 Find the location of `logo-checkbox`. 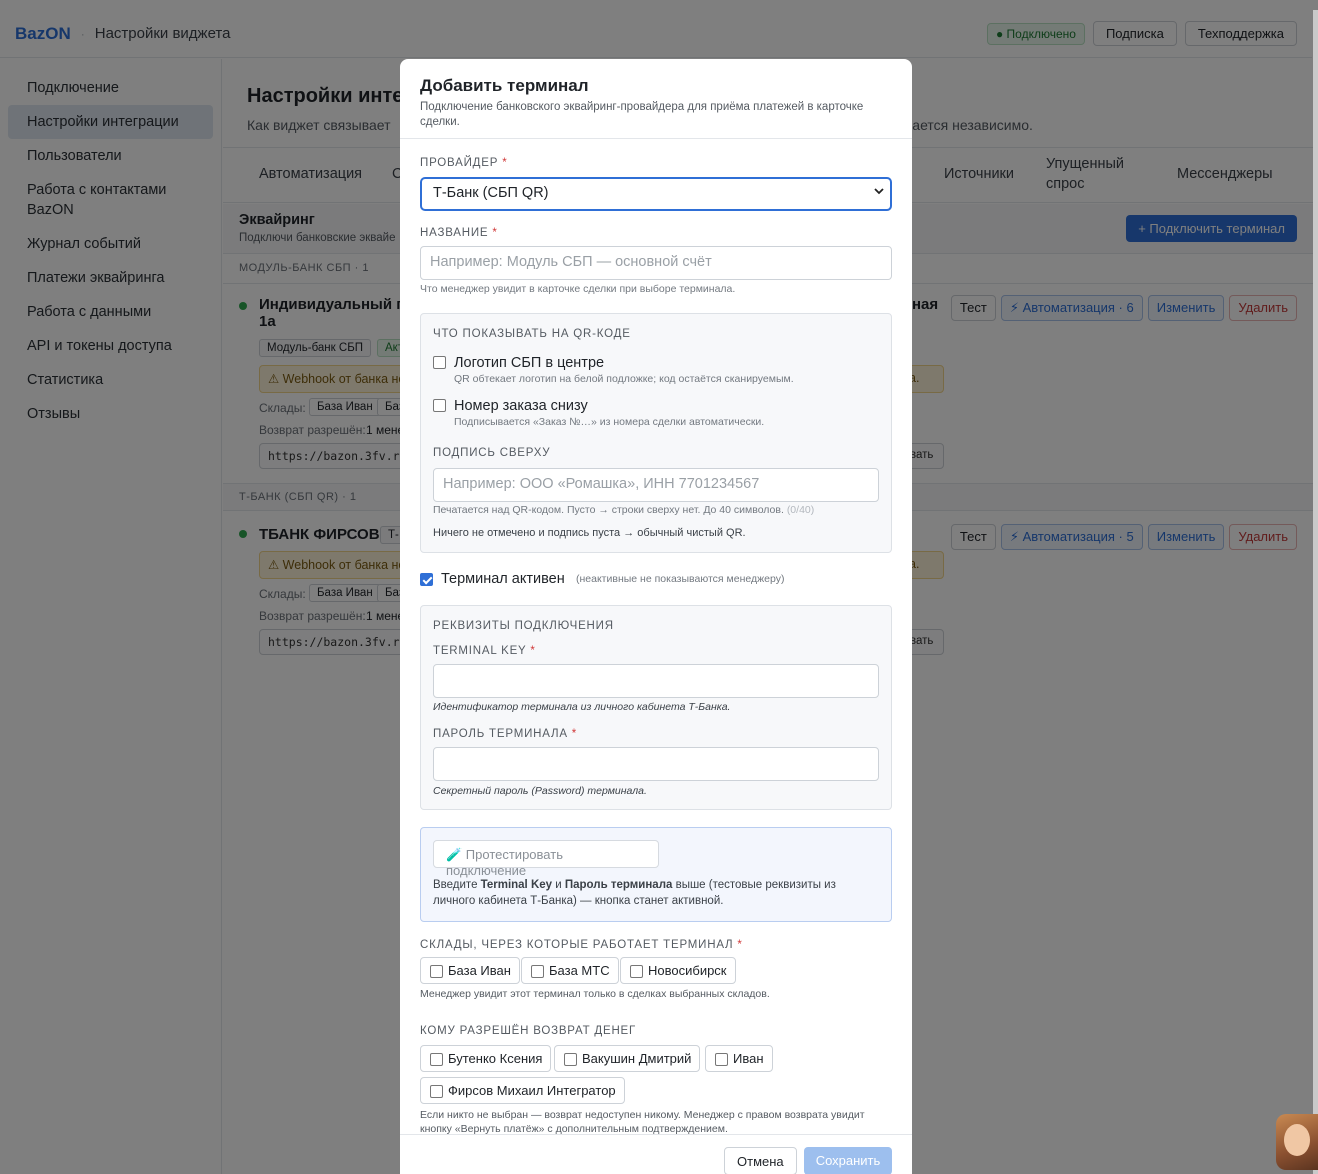

logo-checkbox is located at coordinates (439, 362).